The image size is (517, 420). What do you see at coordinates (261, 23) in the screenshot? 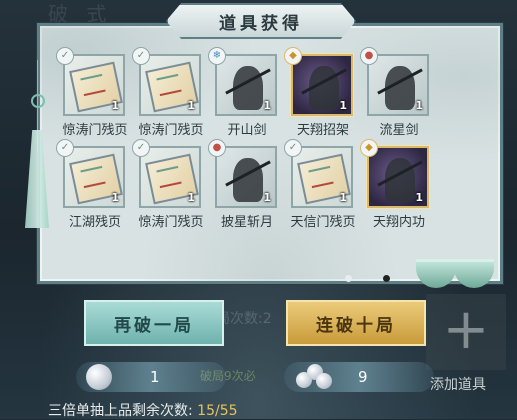
I see `dialog-title: 道具获得` at bounding box center [261, 23].